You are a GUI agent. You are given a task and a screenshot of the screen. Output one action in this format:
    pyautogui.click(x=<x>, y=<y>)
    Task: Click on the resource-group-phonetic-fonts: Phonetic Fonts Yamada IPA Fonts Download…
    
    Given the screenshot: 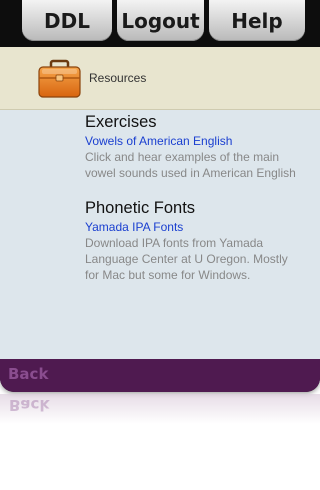 What is the action you would take?
    pyautogui.click(x=202, y=240)
    